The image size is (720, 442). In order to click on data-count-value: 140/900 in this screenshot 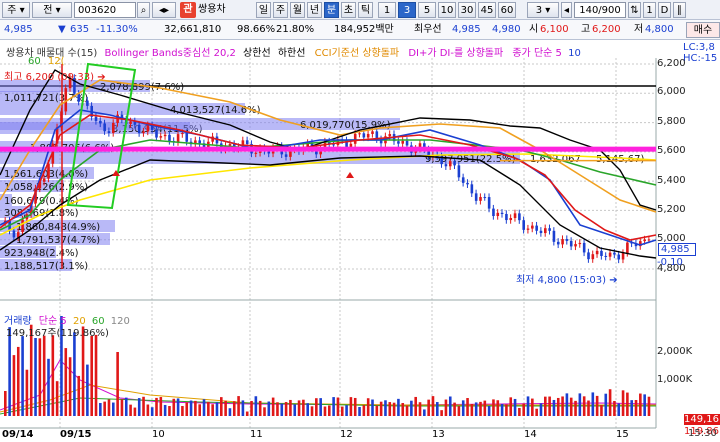, I will do `click(600, 10)`.